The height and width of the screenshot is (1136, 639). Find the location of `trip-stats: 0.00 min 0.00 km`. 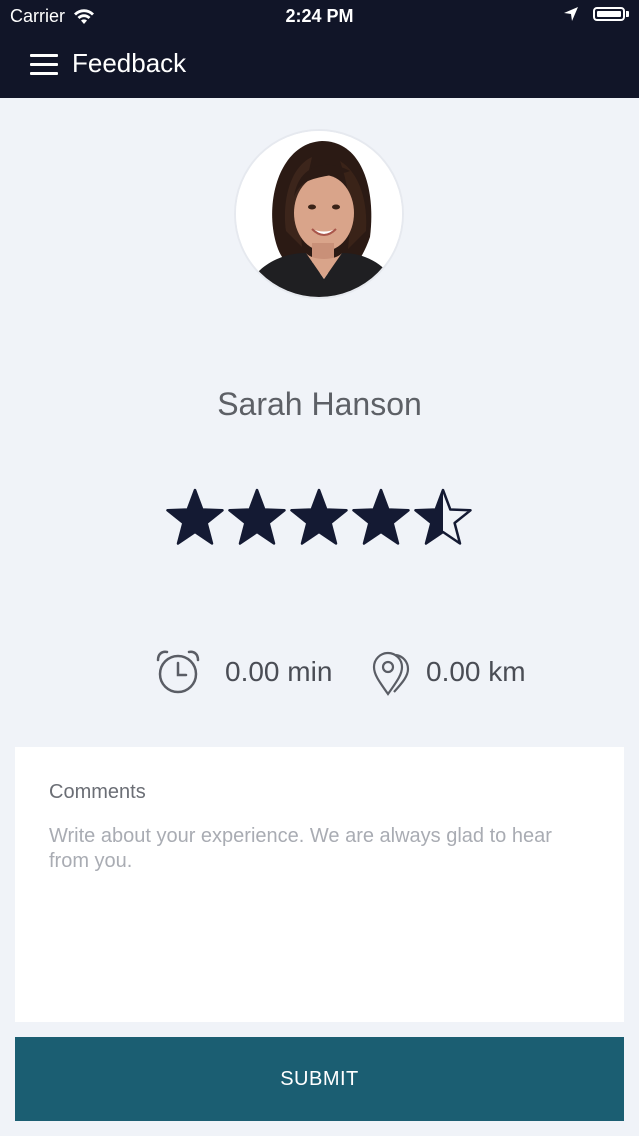

trip-stats: 0.00 min 0.00 km is located at coordinates (319, 672).